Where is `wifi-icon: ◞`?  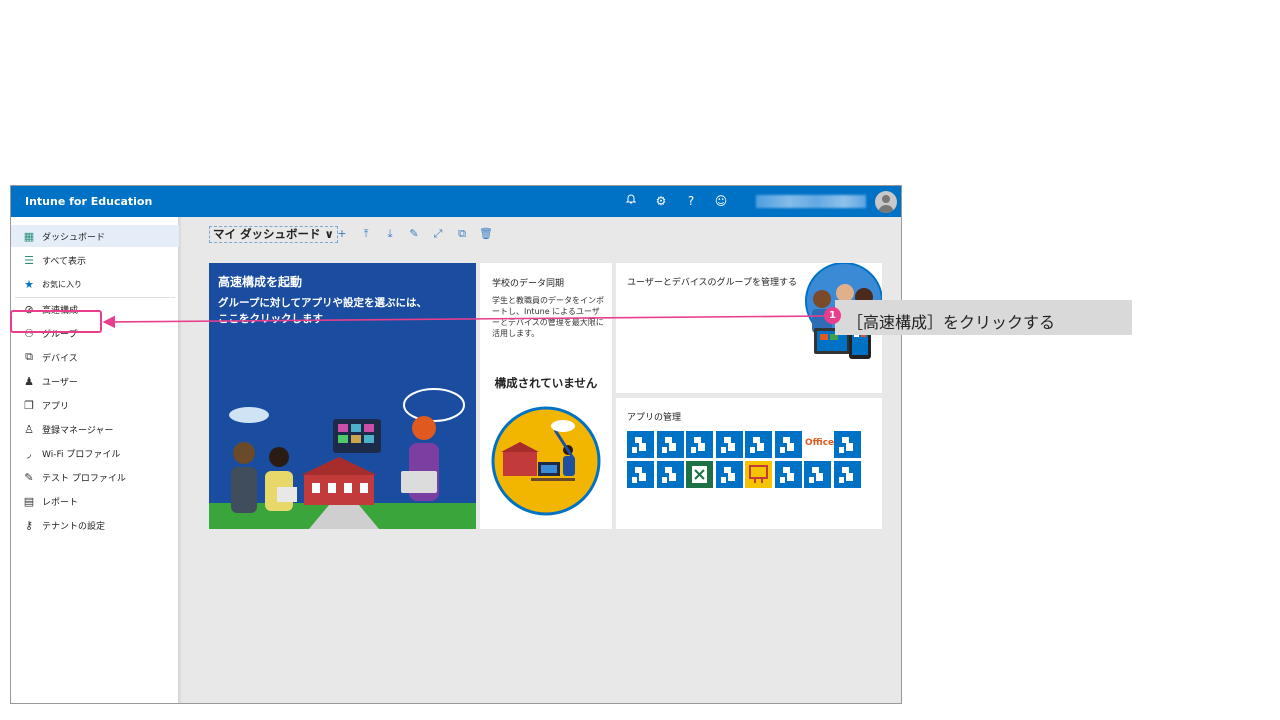 wifi-icon: ◞ is located at coordinates (29, 453).